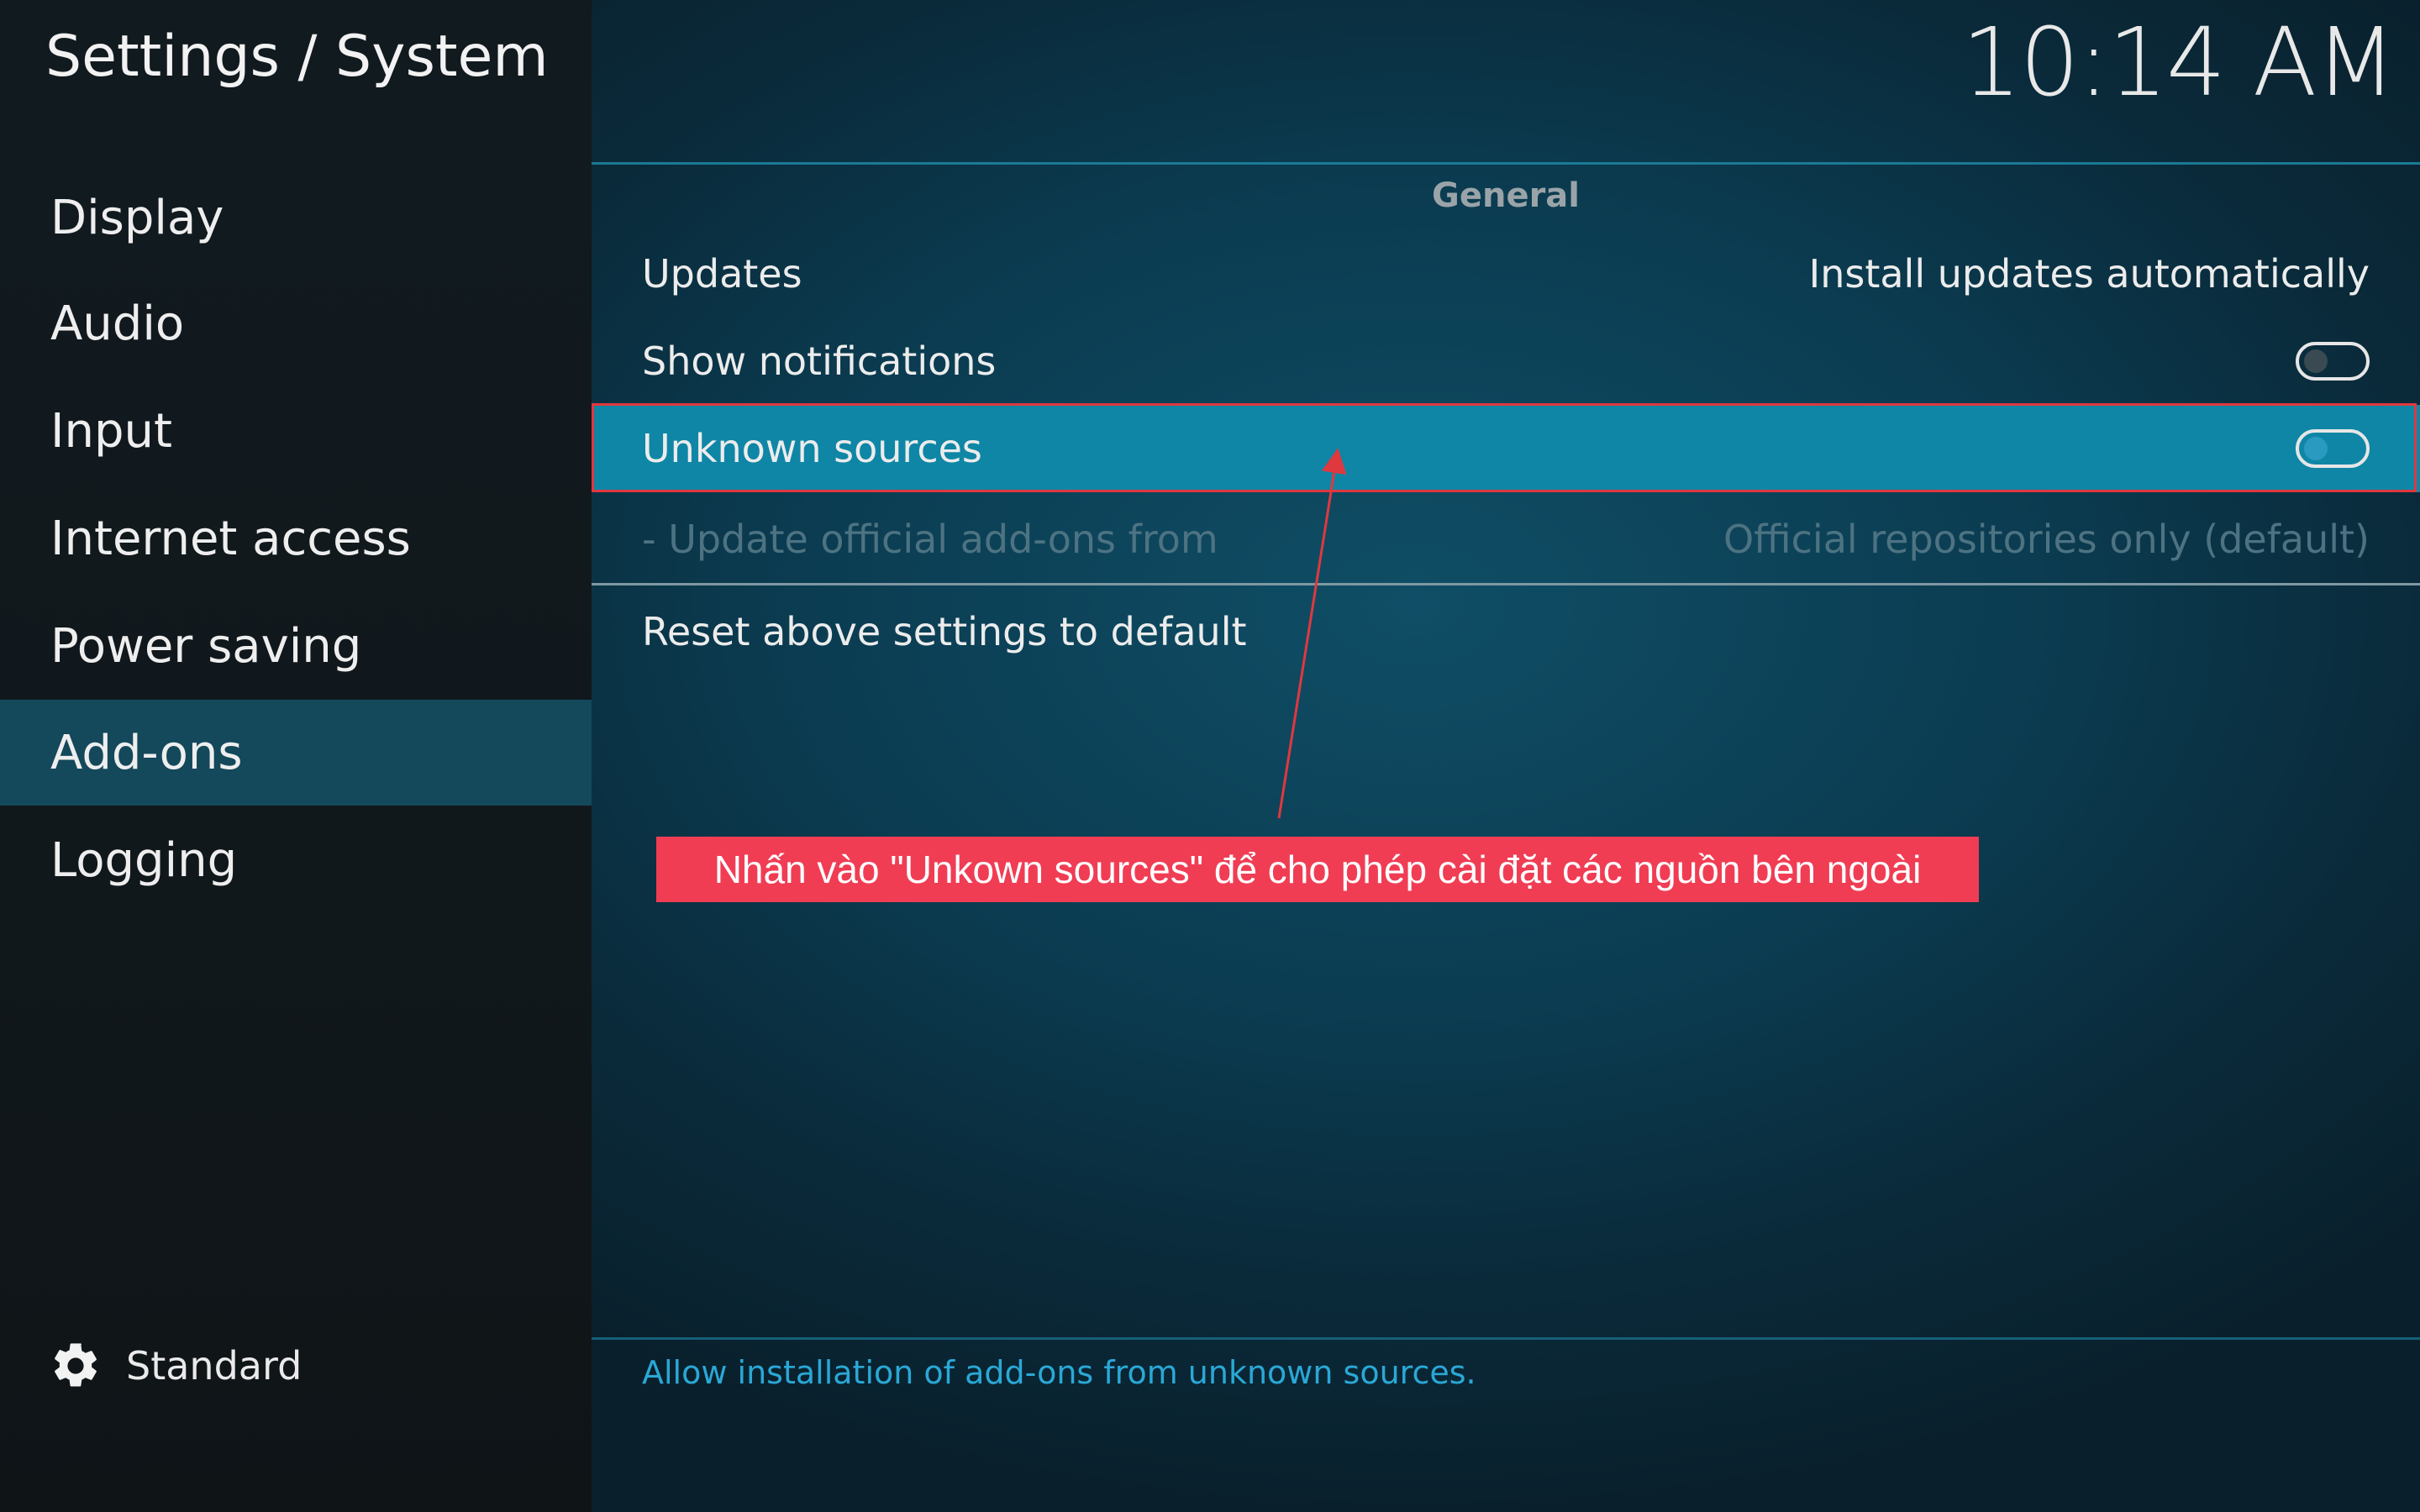 This screenshot has width=2420, height=1512. What do you see at coordinates (1506, 195) in the screenshot?
I see `section-title: General` at bounding box center [1506, 195].